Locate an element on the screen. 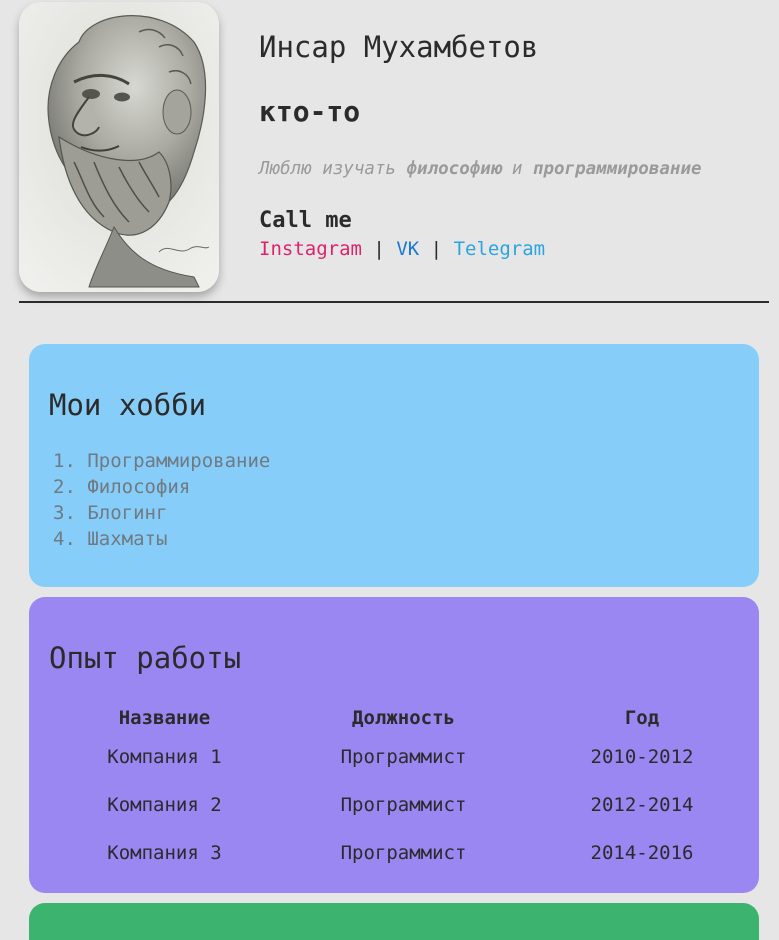 The height and width of the screenshot is (940, 779). vk-link: VK is located at coordinates (407, 249).